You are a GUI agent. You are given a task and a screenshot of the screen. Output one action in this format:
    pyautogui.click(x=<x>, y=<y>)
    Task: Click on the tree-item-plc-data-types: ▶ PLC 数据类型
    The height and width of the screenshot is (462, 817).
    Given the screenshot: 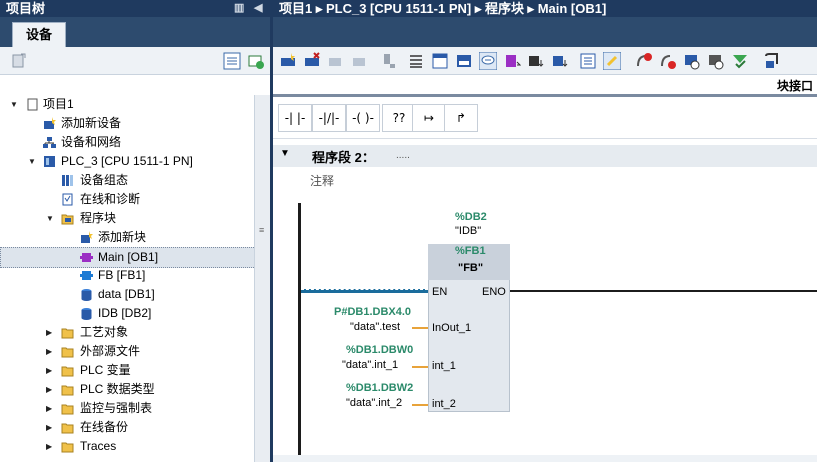 What is the action you would take?
    pyautogui.click(x=127, y=389)
    